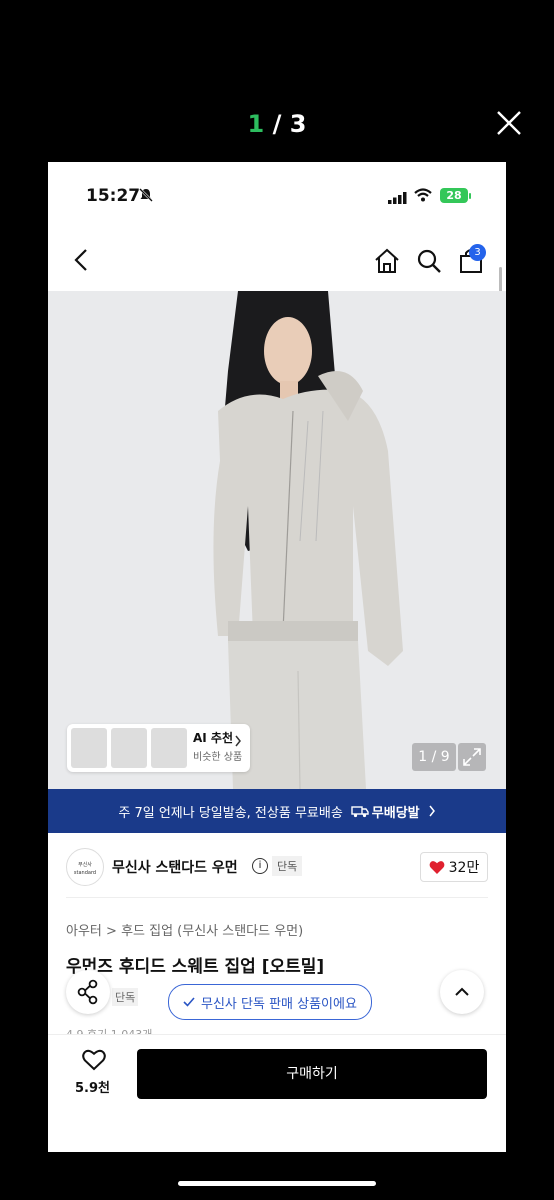 The height and width of the screenshot is (1200, 554). Describe the element at coordinates (113, 196) in the screenshot. I see `status-time: 15:27` at that location.